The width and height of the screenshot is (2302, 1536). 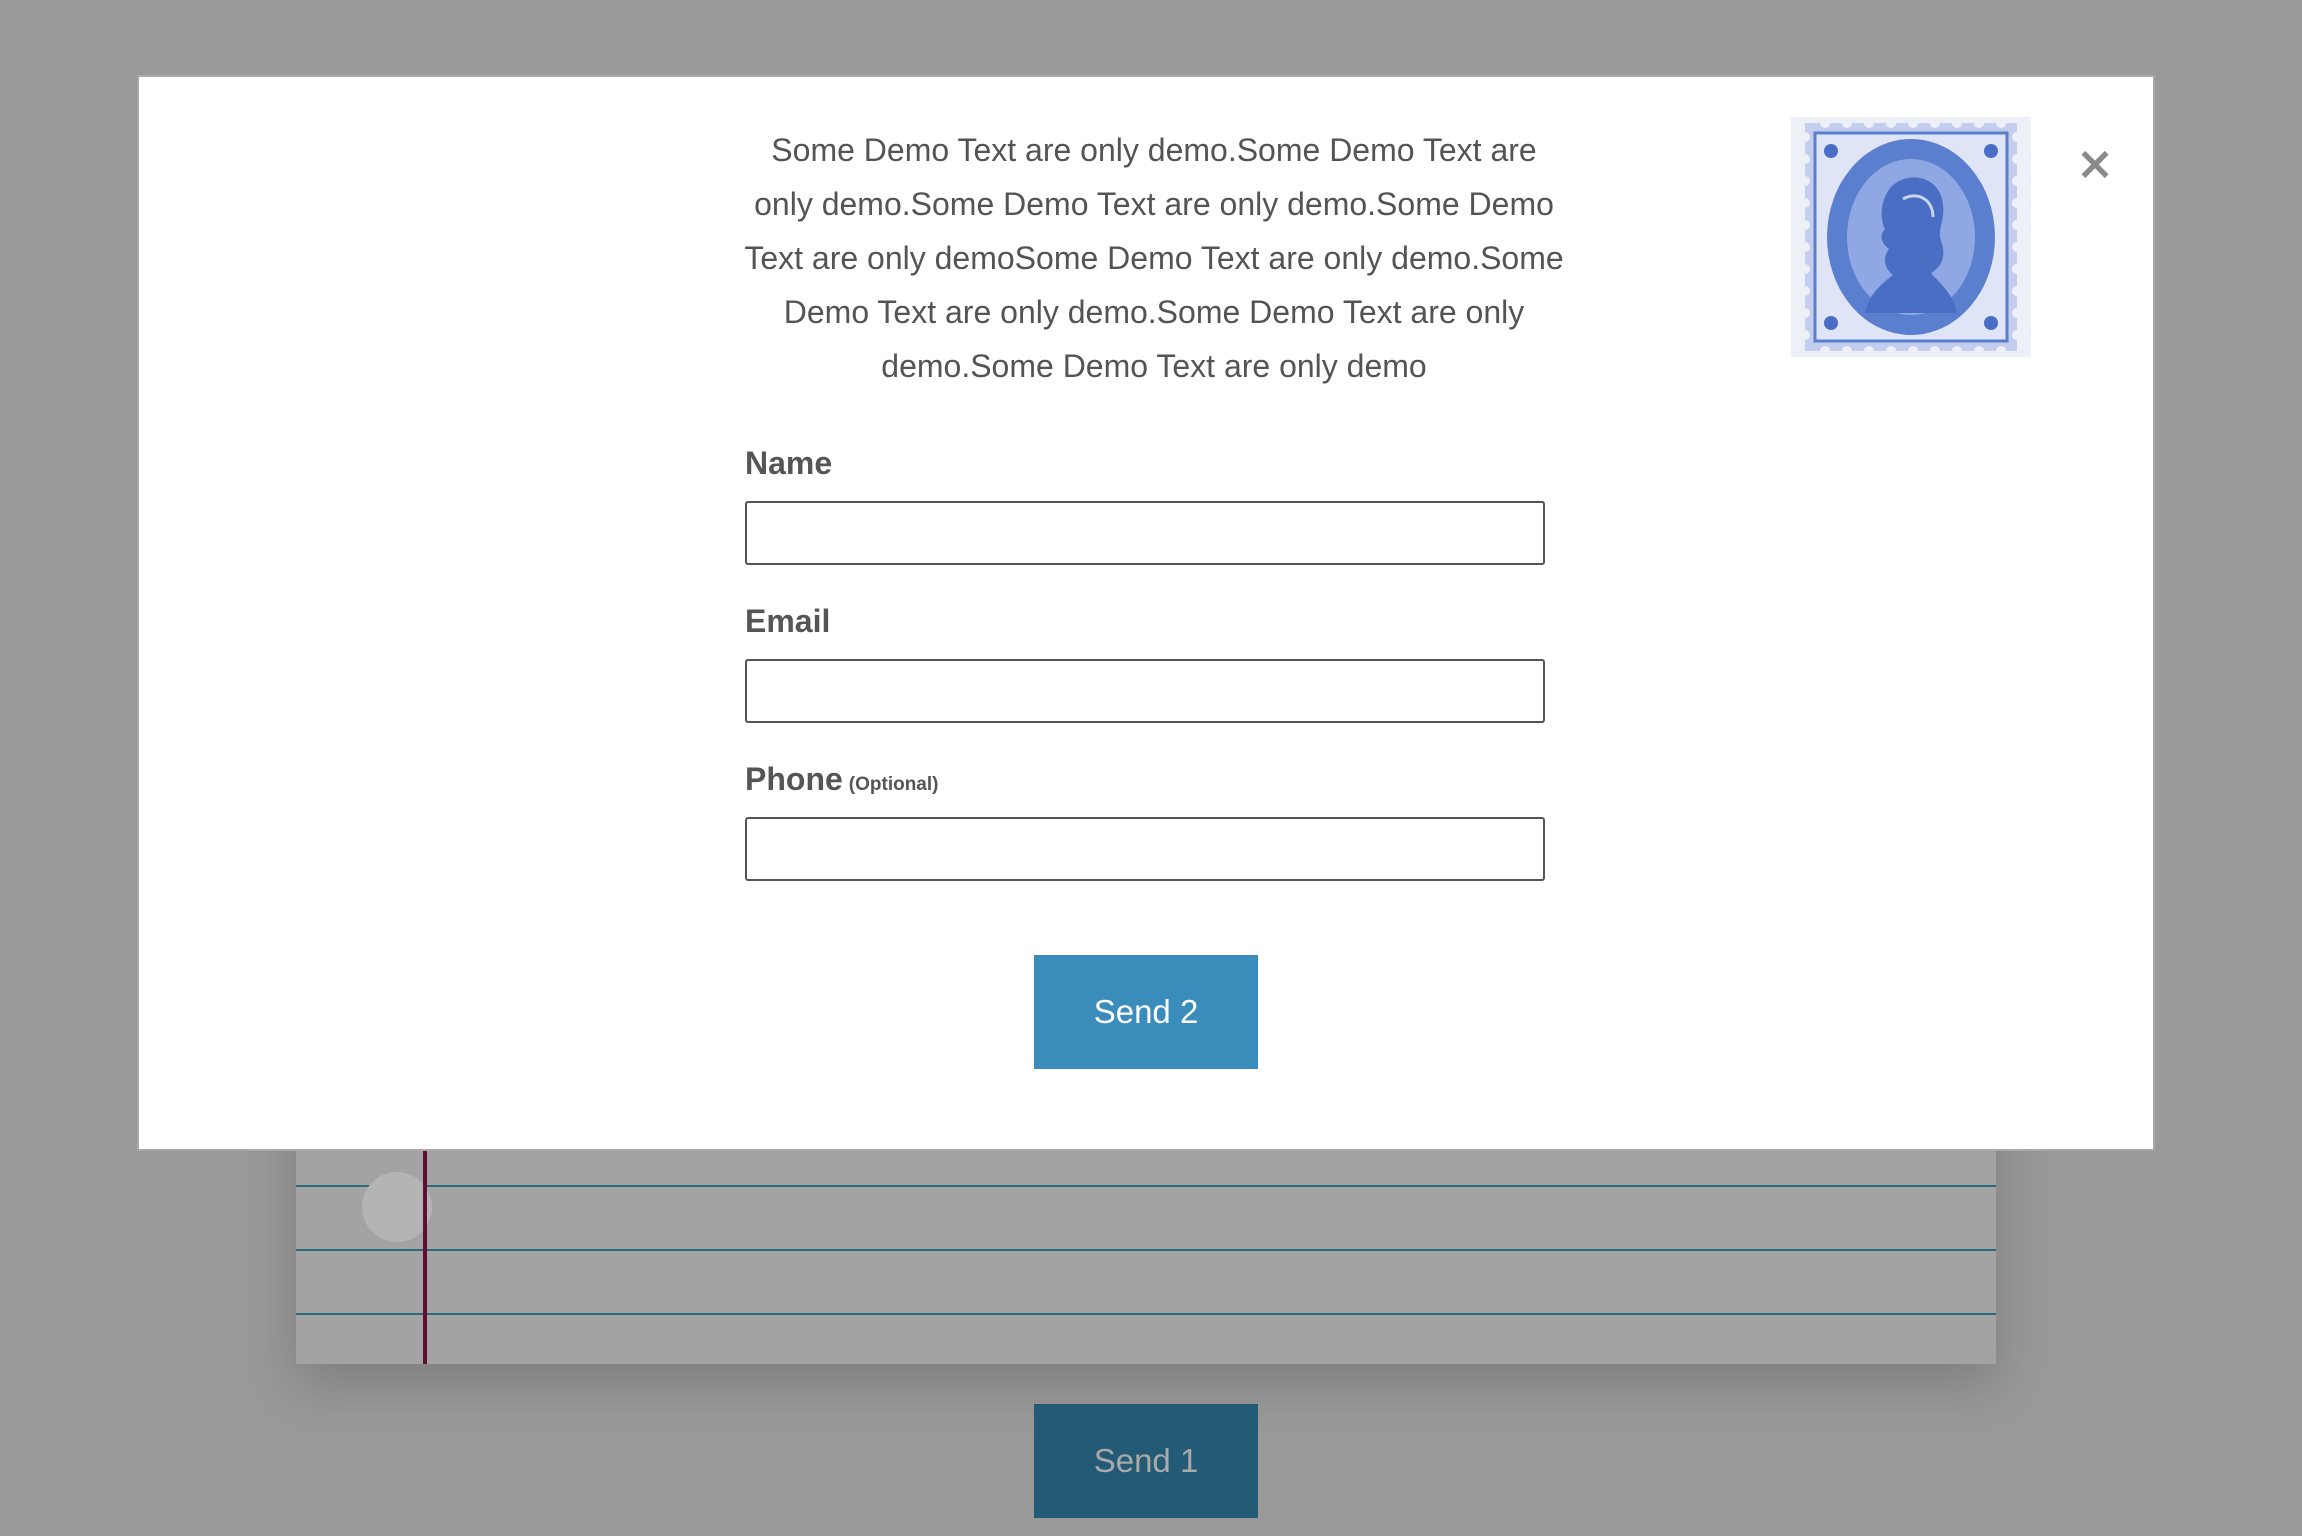 I want to click on name-label: Name, so click(x=1145, y=463).